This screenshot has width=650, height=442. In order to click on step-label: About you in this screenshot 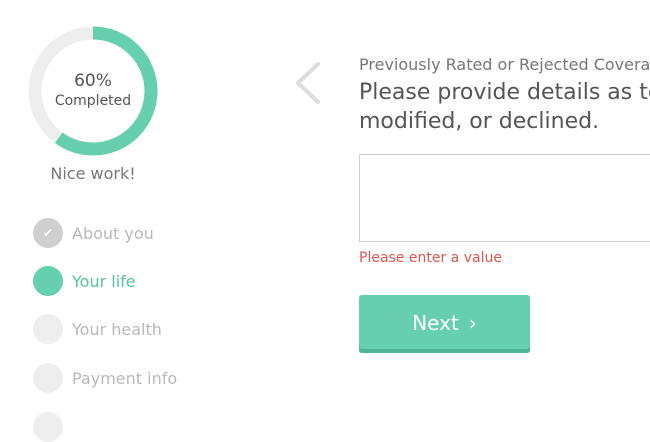, I will do `click(113, 233)`.